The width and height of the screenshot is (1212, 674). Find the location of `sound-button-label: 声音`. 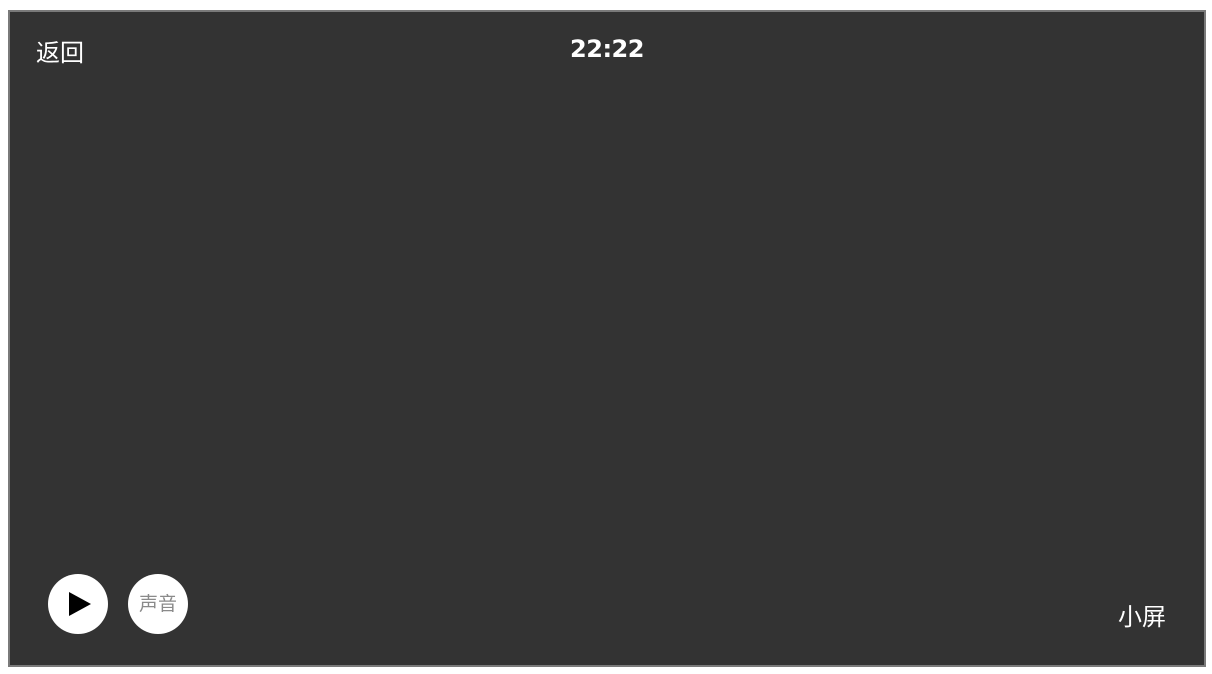

sound-button-label: 声音 is located at coordinates (157, 604).